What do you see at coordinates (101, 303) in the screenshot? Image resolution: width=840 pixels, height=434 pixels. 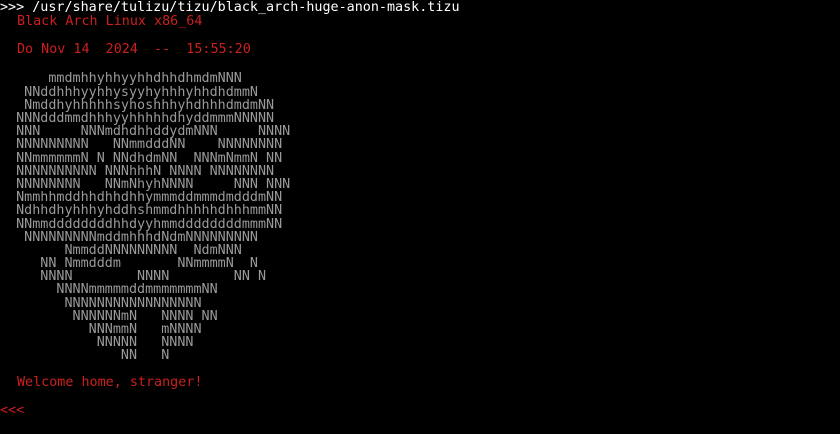 I see `ascii-art-line: NNNNNNNNNNNNNNNNN` at bounding box center [101, 303].